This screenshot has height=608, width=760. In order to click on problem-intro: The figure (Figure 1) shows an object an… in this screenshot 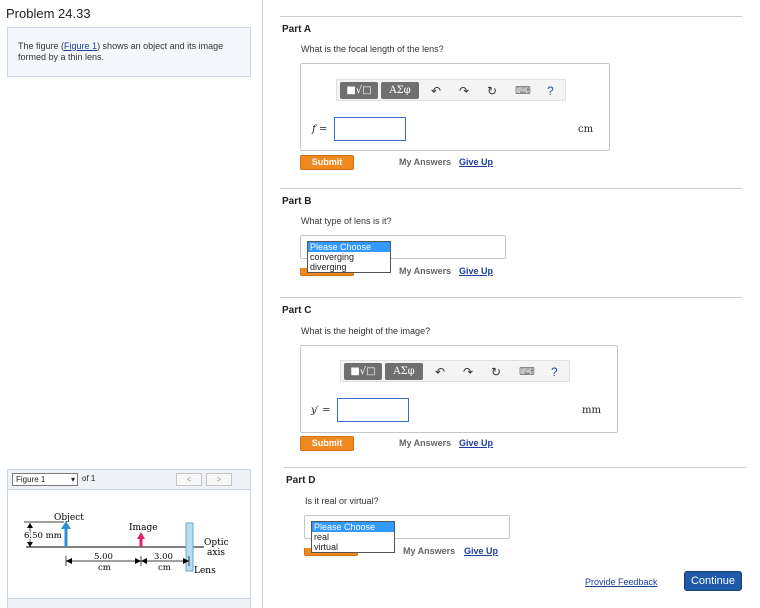, I will do `click(129, 52)`.